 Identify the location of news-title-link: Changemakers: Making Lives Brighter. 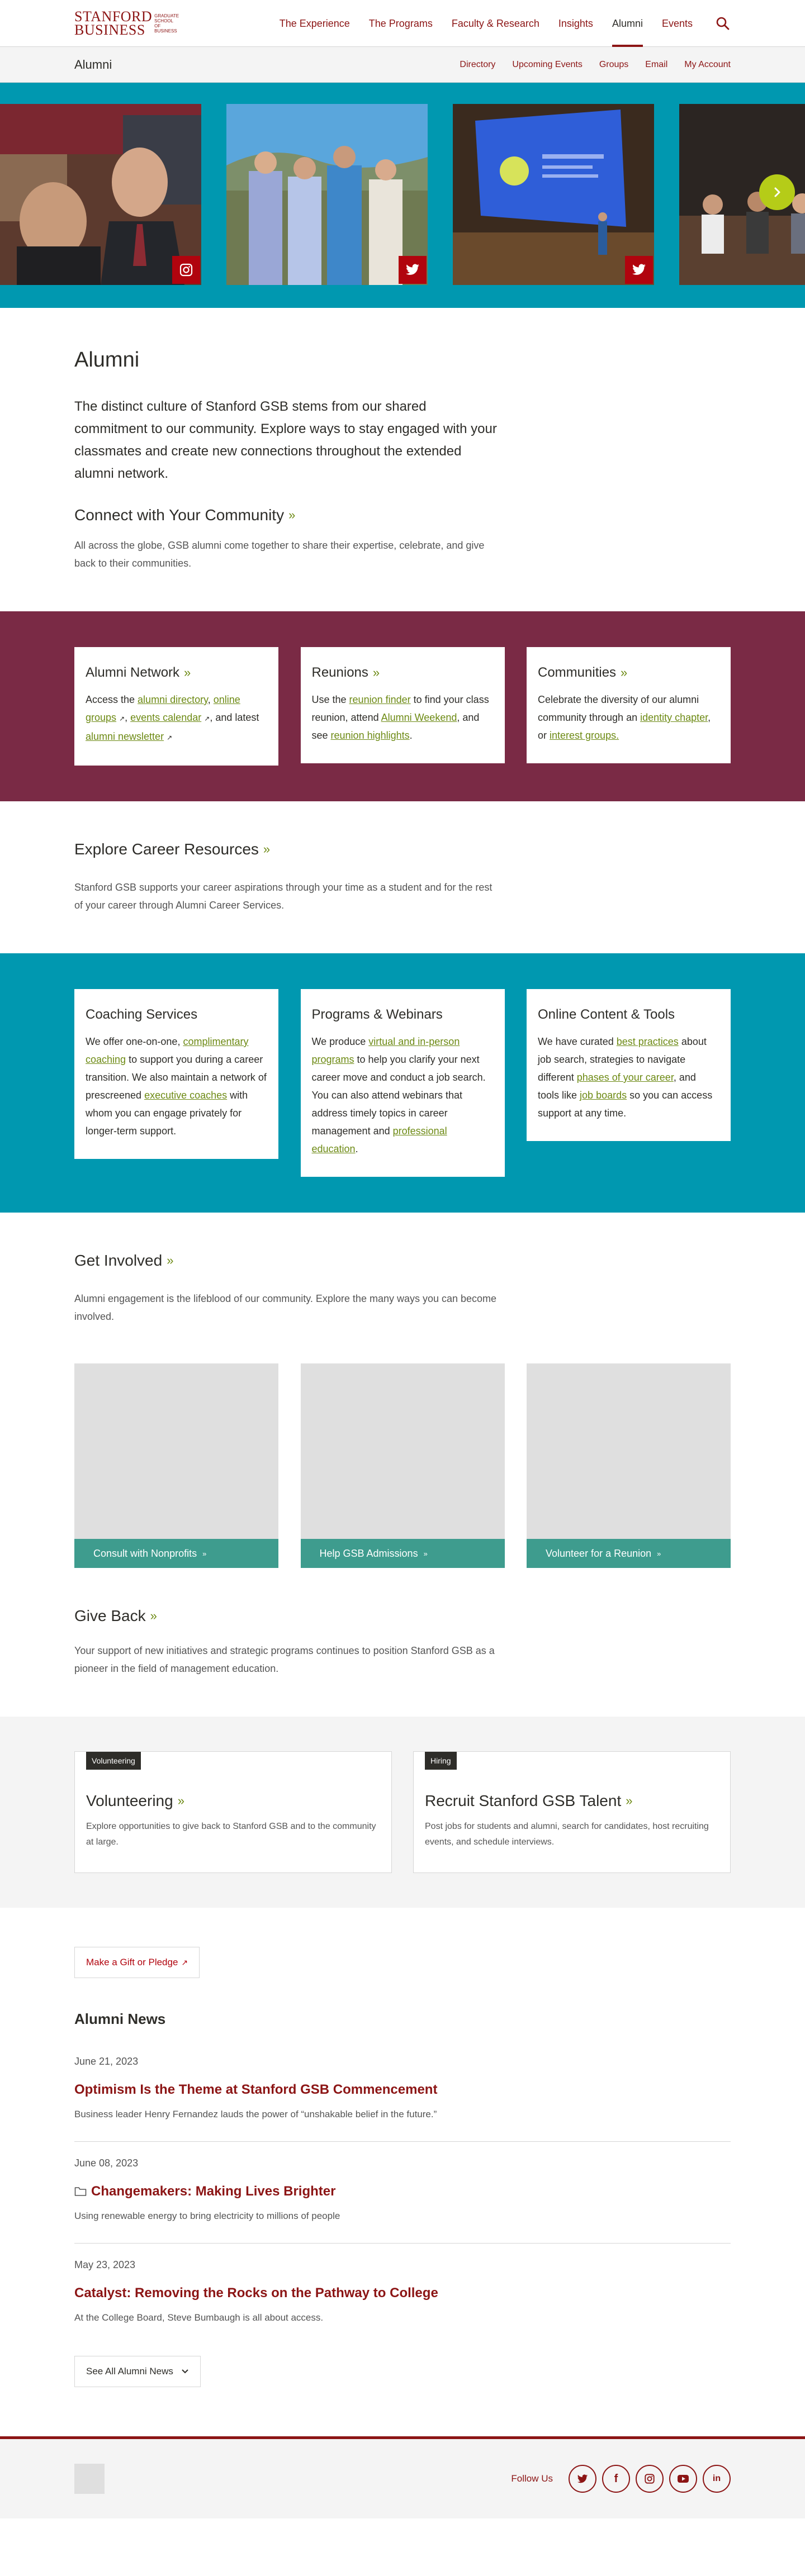
(402, 2192).